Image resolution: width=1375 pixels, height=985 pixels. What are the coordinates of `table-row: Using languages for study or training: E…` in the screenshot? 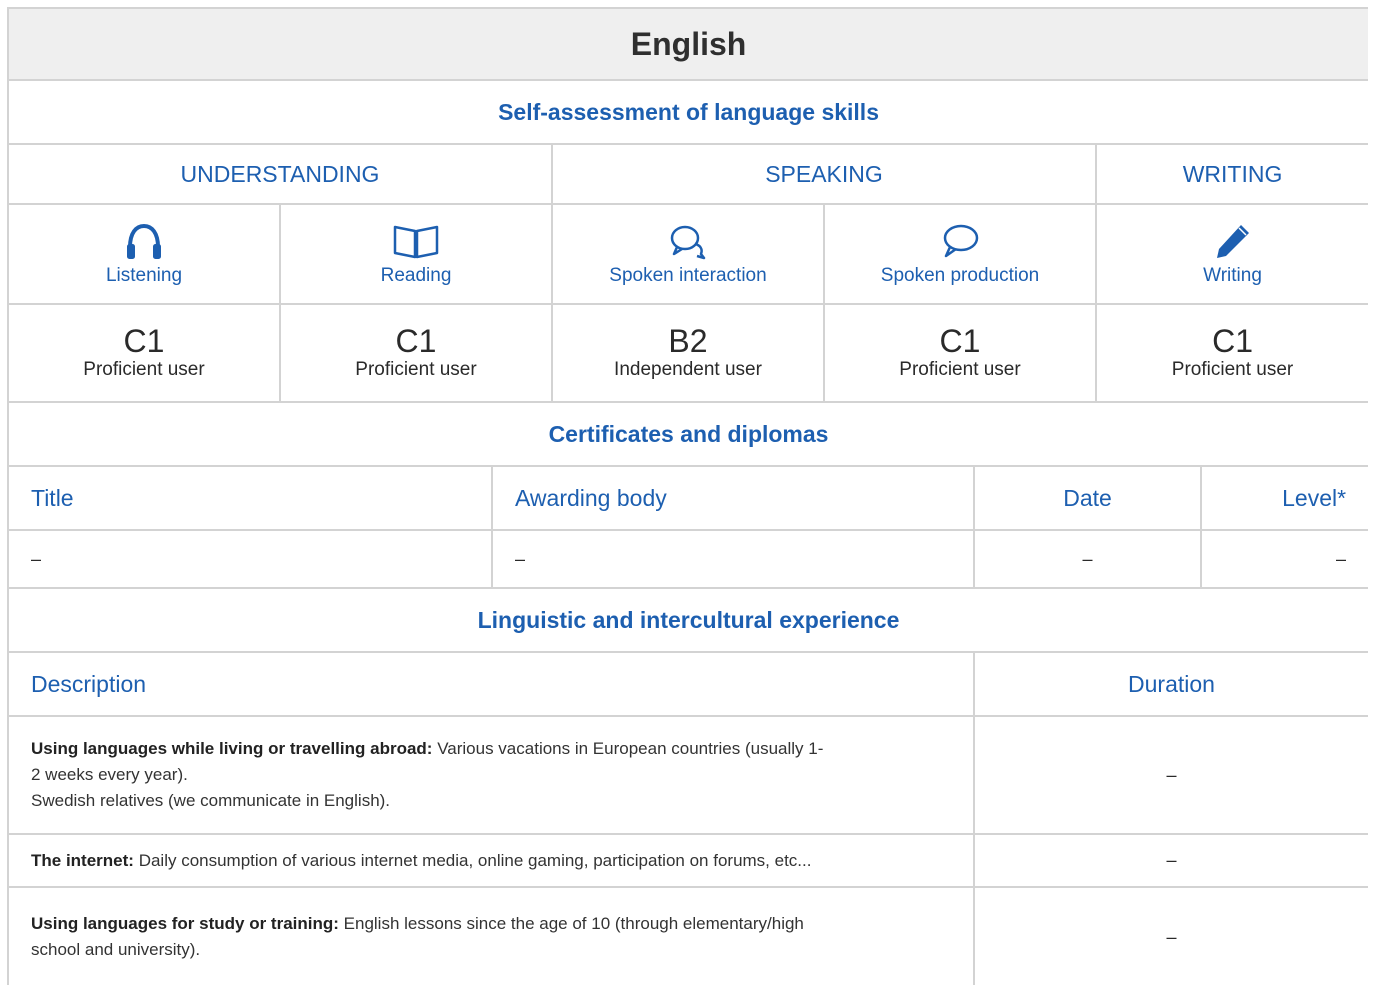 It's located at (687, 935).